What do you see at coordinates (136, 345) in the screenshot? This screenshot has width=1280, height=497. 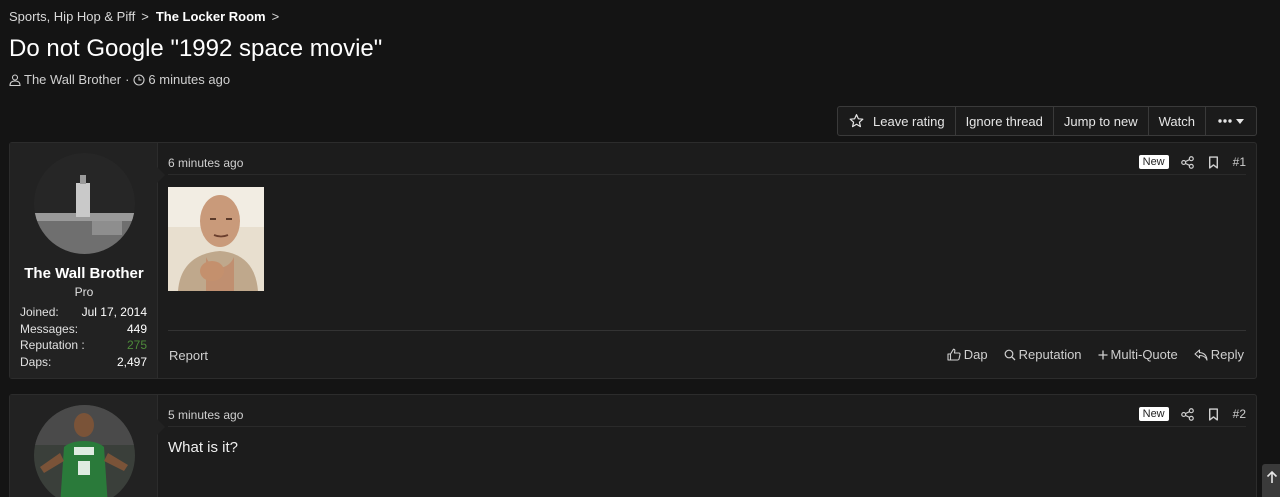 I see `stat-value: 275` at bounding box center [136, 345].